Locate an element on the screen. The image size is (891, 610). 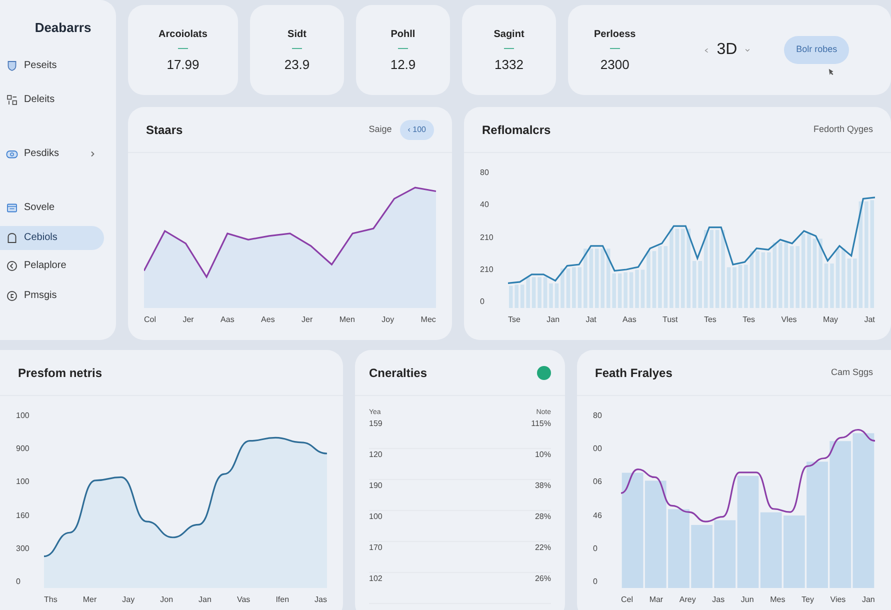
table-cell: 38% is located at coordinates (542, 486).